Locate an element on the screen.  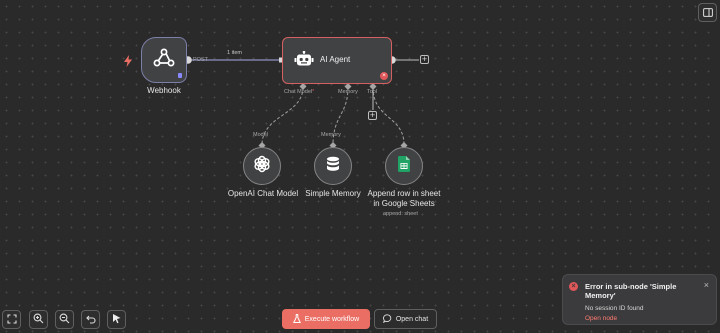
google-sheets-node is located at coordinates (404, 166).